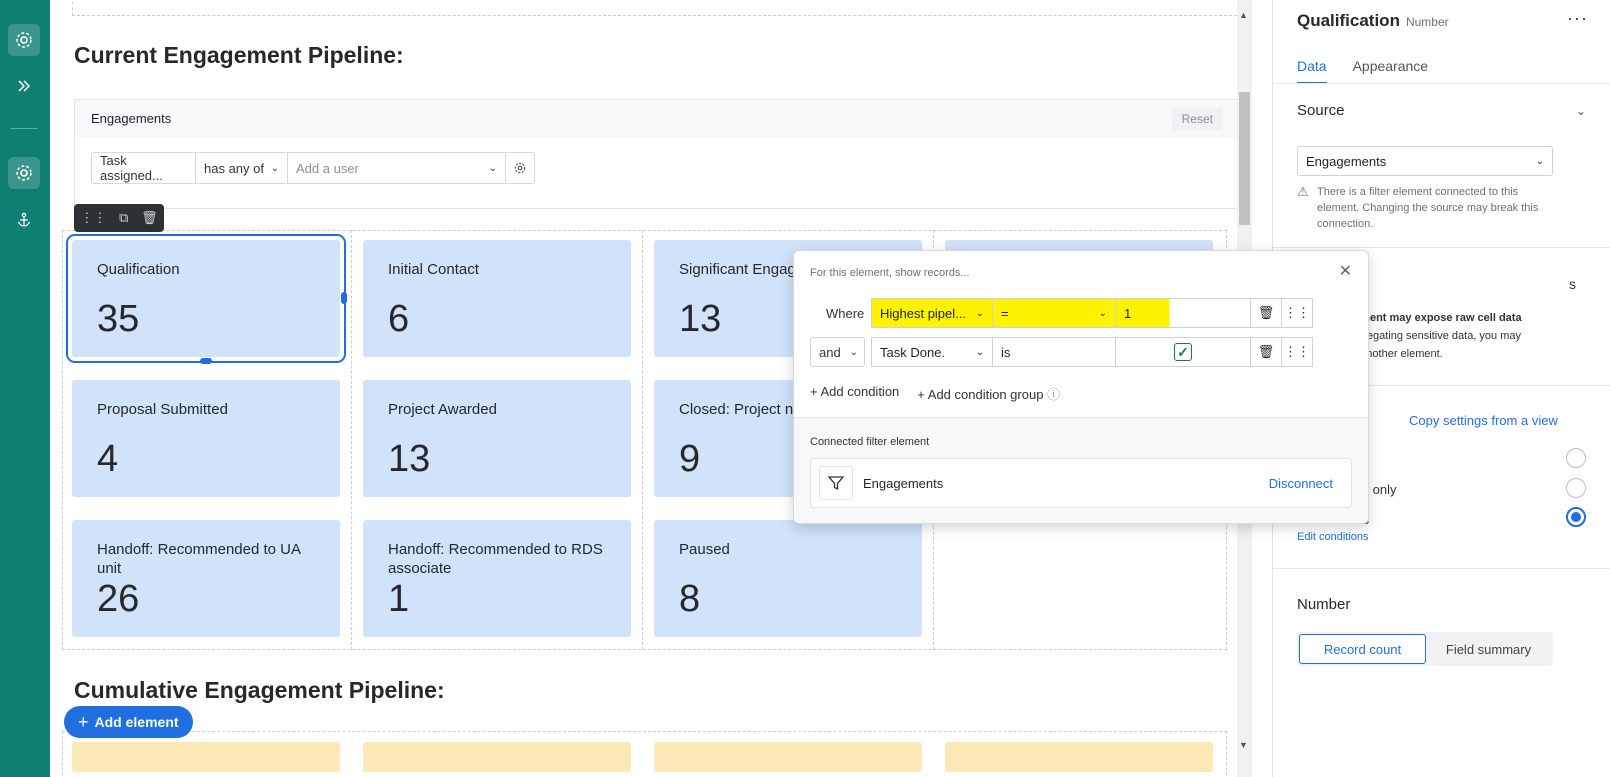  What do you see at coordinates (854, 393) in the screenshot?
I see `add-condition-button: + Add condition` at bounding box center [854, 393].